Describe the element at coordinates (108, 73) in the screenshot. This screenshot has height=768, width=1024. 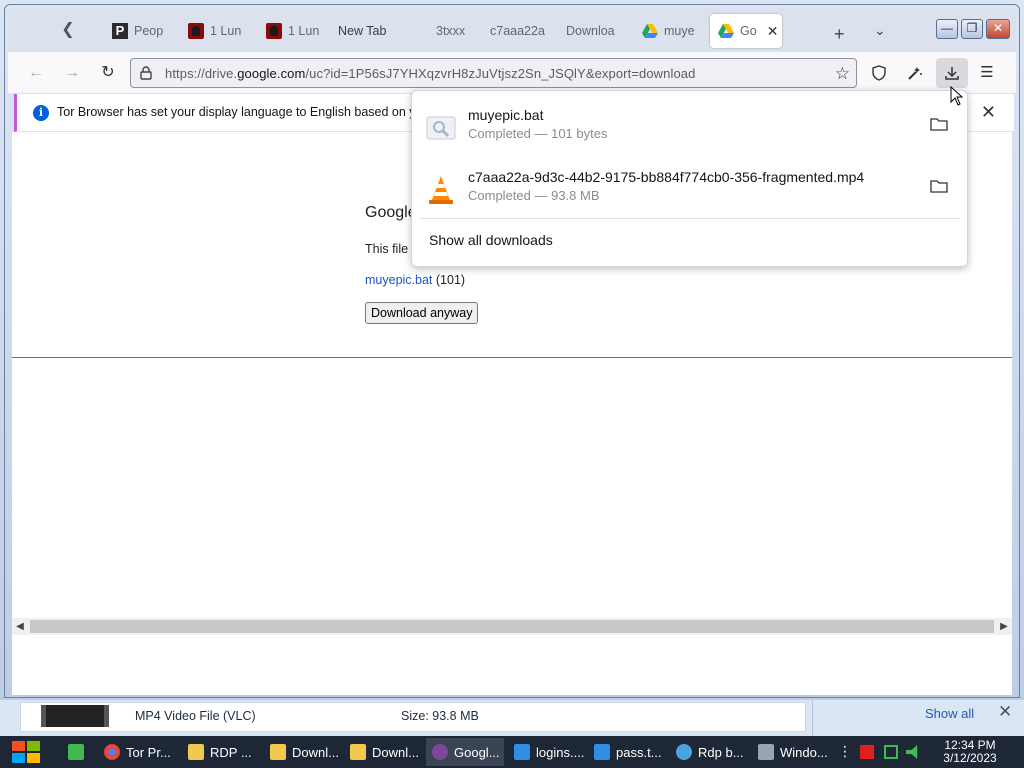
I see `reload-icon: ↻` at that location.